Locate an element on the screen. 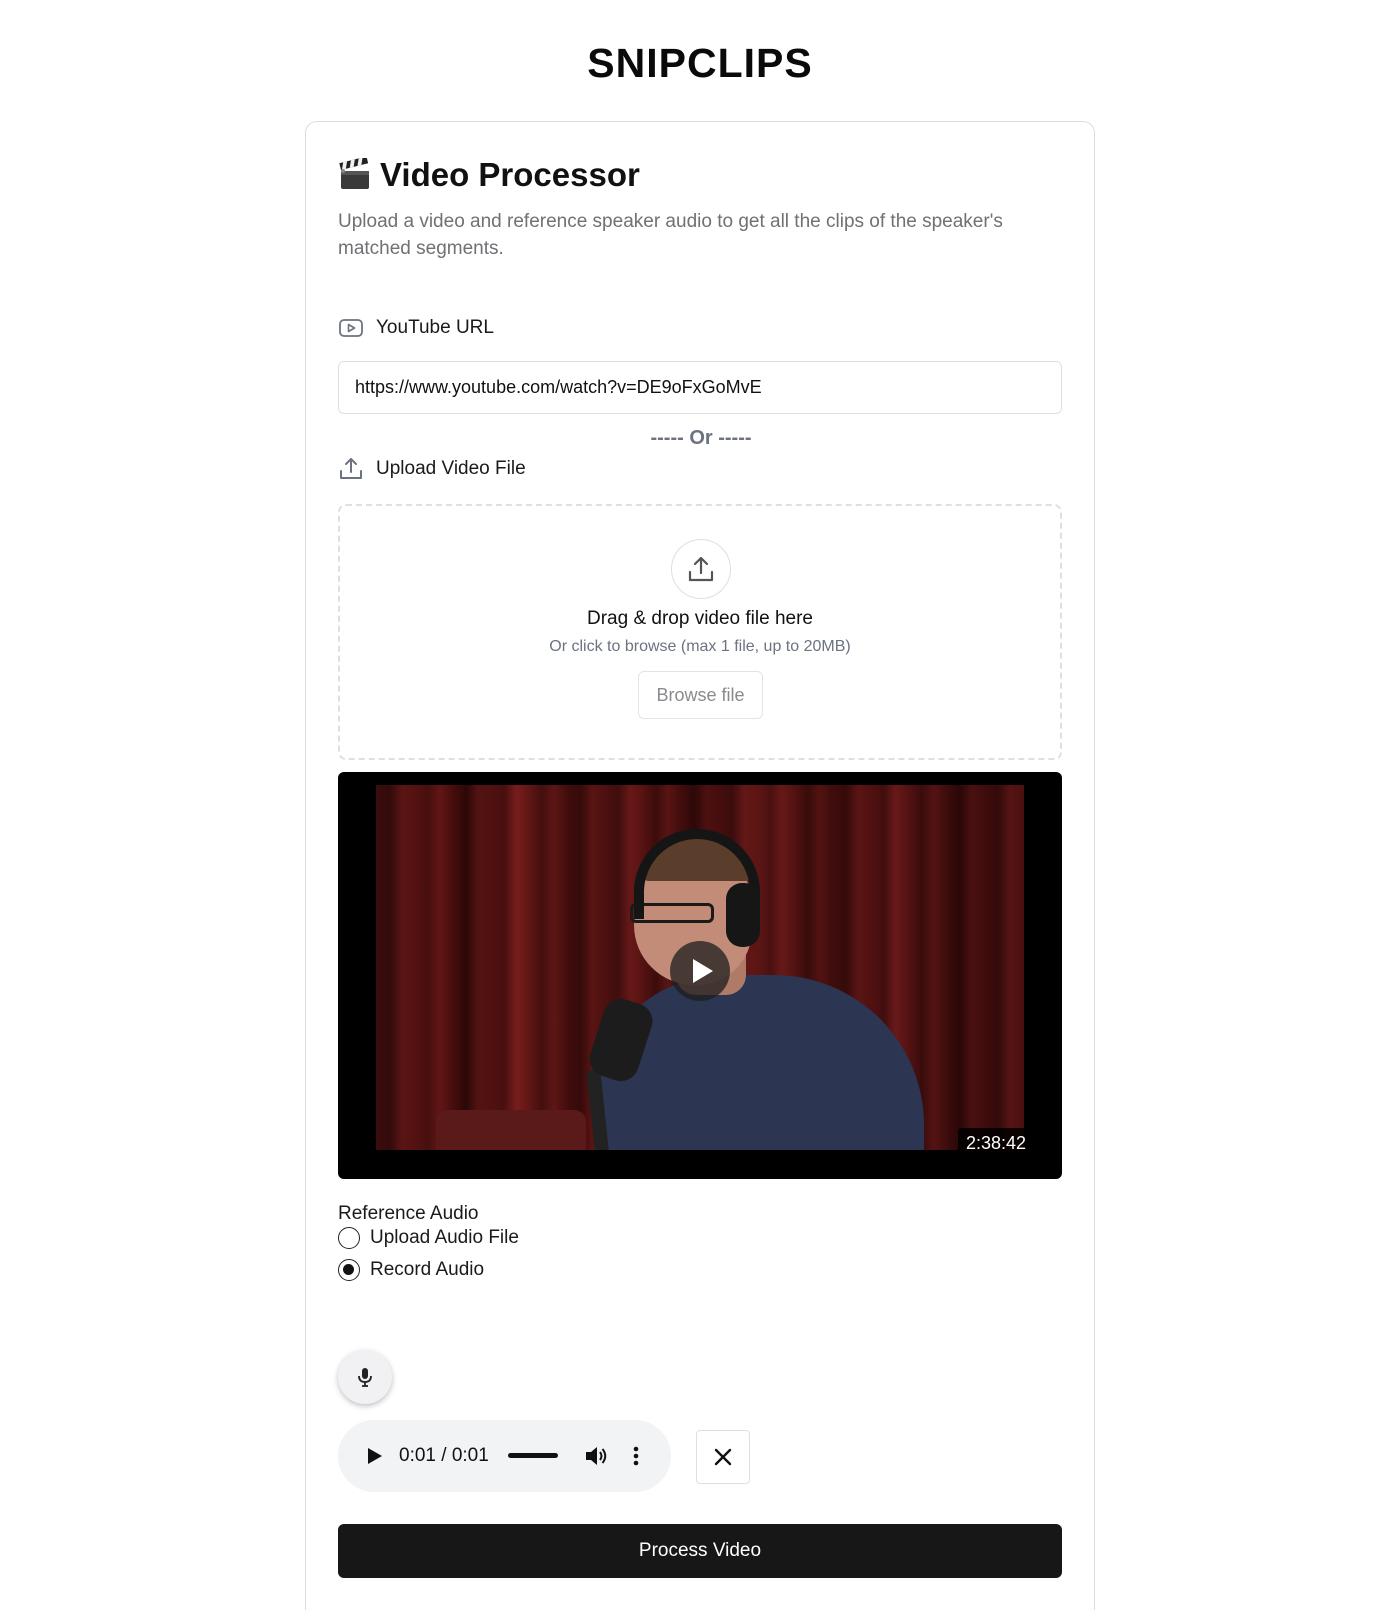 The width and height of the screenshot is (1400, 1610). record-button is located at coordinates (365, 1377).